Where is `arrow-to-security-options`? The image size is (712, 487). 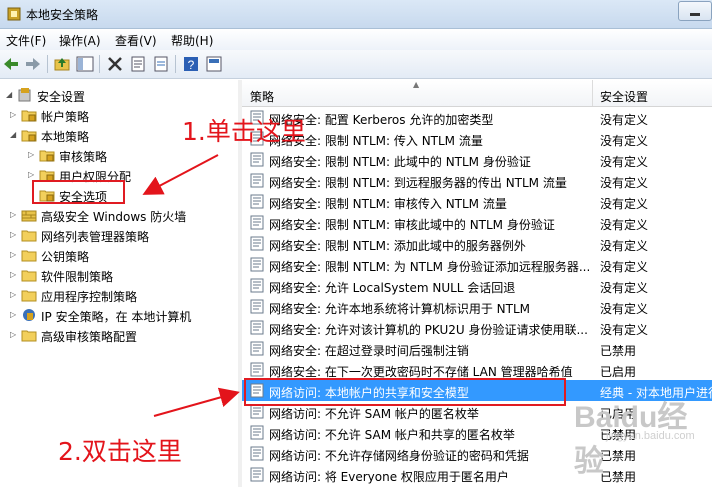
arrow-to-security-options is located at coordinates (180, 174).